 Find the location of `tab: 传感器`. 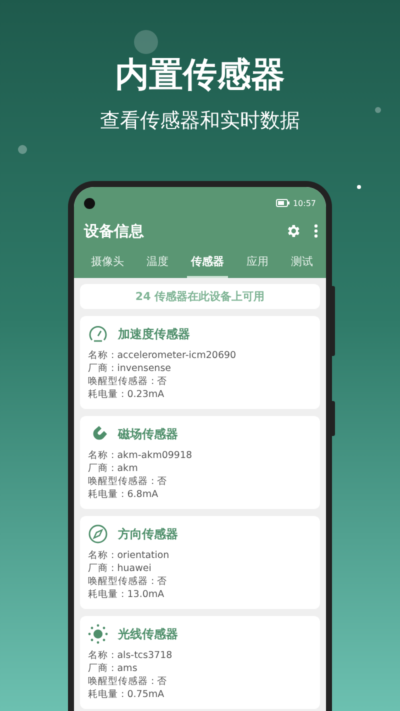

tab: 传感器 is located at coordinates (207, 263).